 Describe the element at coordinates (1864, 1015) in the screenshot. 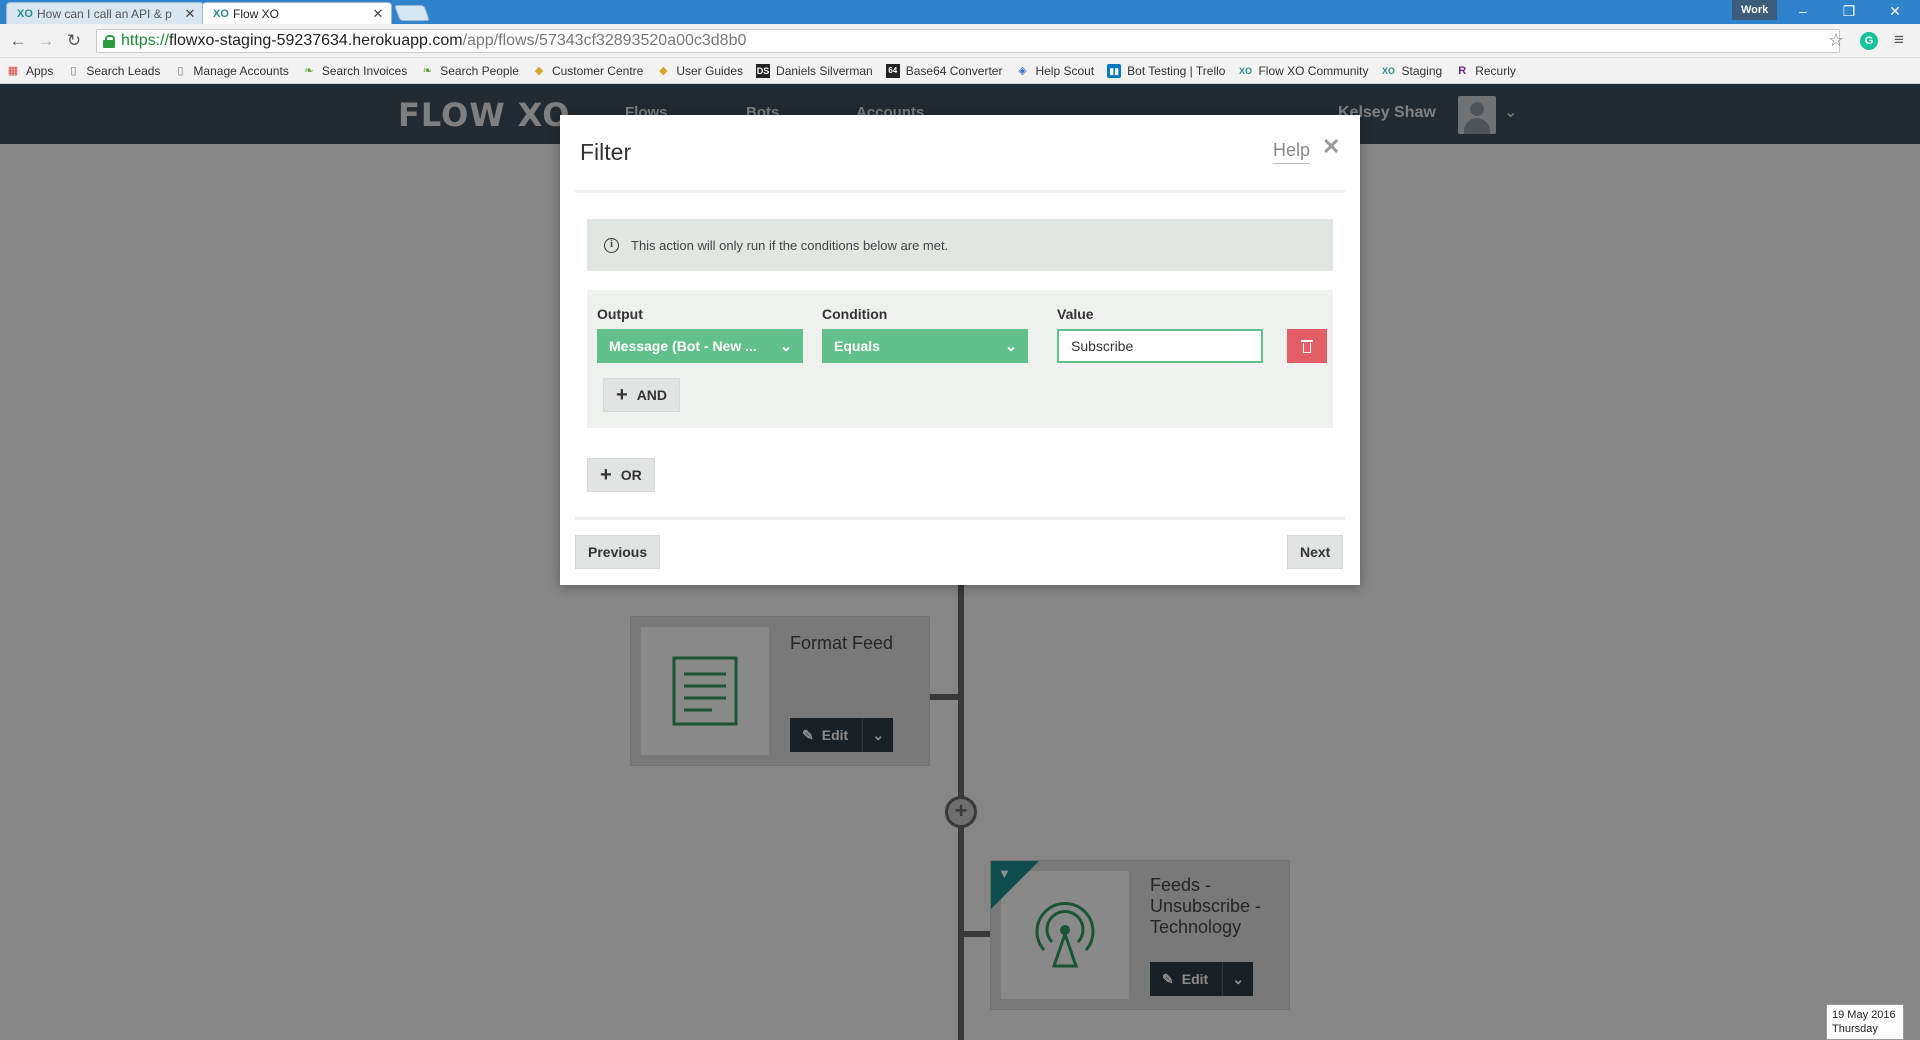

I see `date-text: 19 May 2016` at that location.